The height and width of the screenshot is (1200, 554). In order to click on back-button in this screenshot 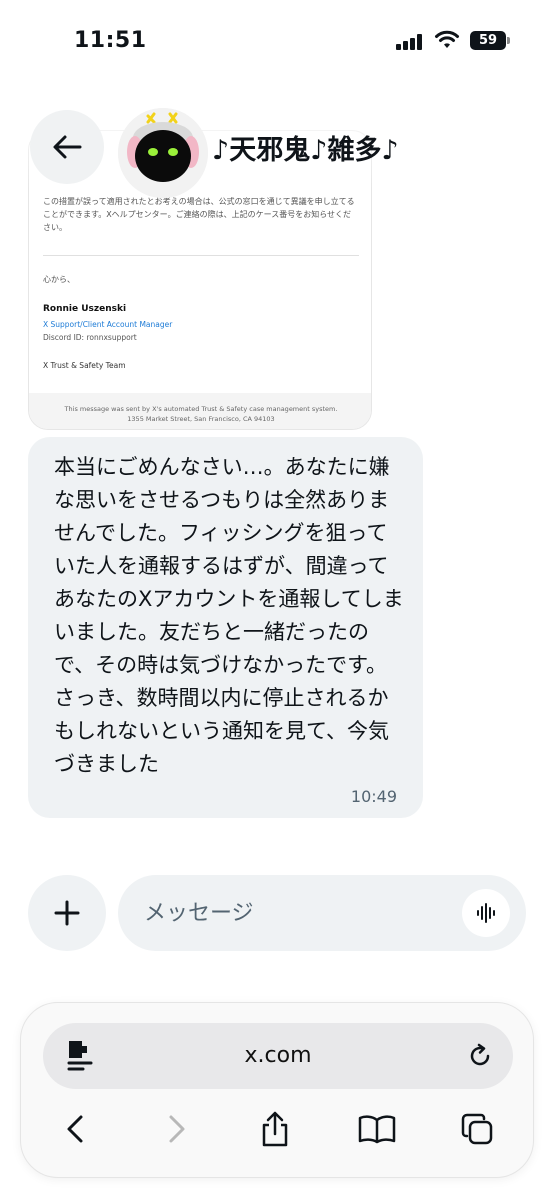, I will do `click(67, 147)`.